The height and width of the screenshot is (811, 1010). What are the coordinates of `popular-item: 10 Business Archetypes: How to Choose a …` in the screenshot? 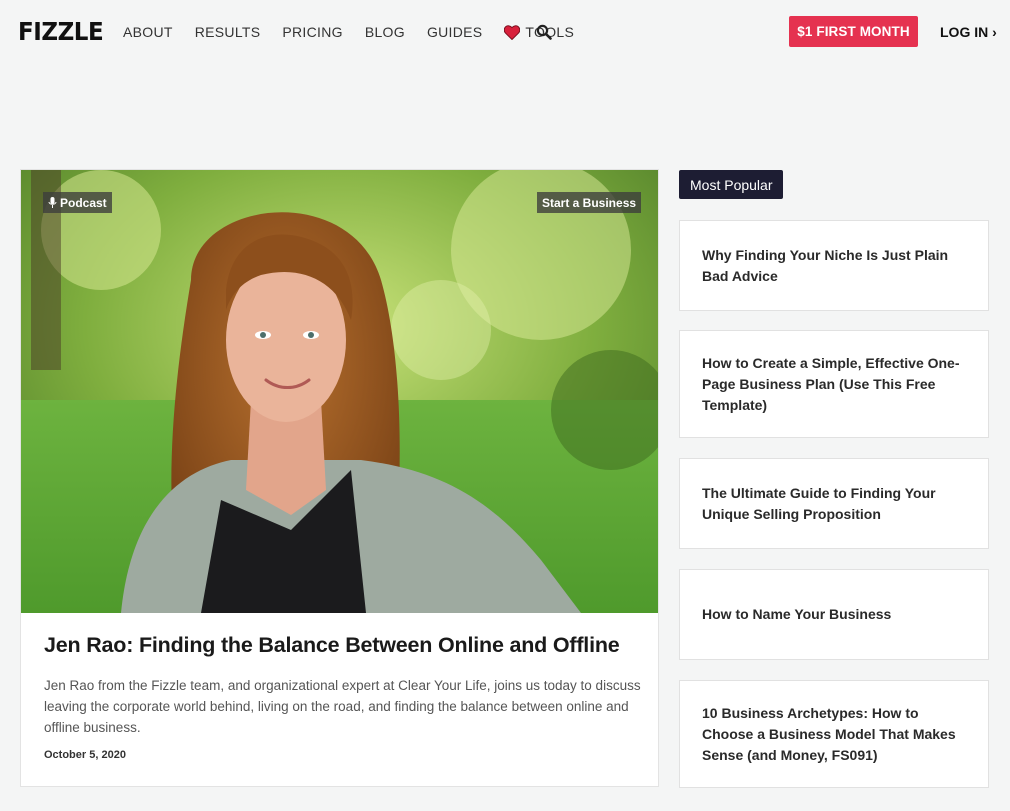 It's located at (834, 734).